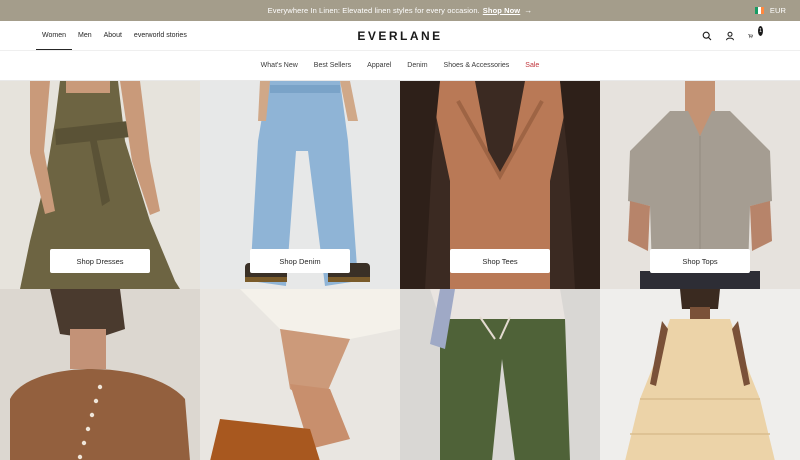 The width and height of the screenshot is (800, 460). I want to click on category-denim: Denim, so click(417, 65).